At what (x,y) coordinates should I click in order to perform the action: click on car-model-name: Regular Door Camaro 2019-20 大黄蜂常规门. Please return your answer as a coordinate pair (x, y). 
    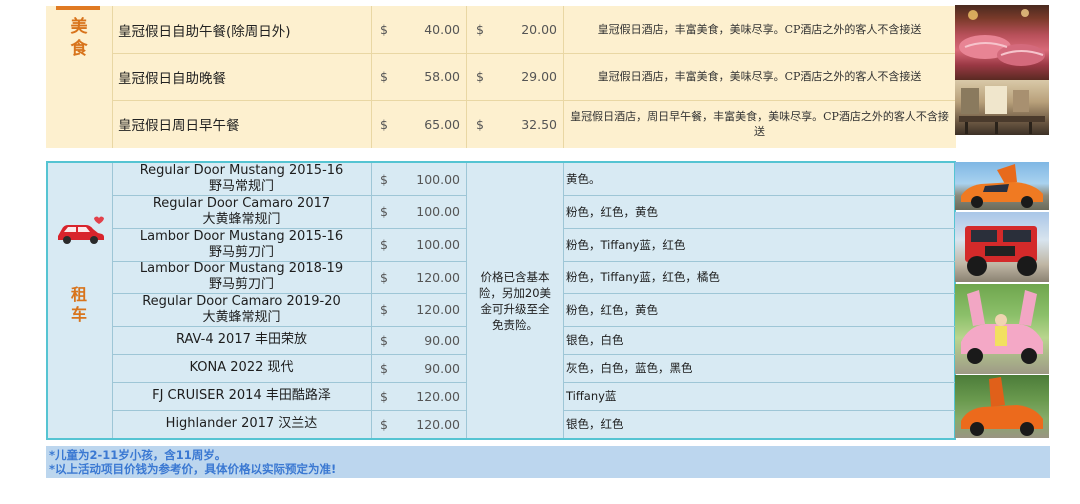
    Looking at the image, I should click on (241, 309).